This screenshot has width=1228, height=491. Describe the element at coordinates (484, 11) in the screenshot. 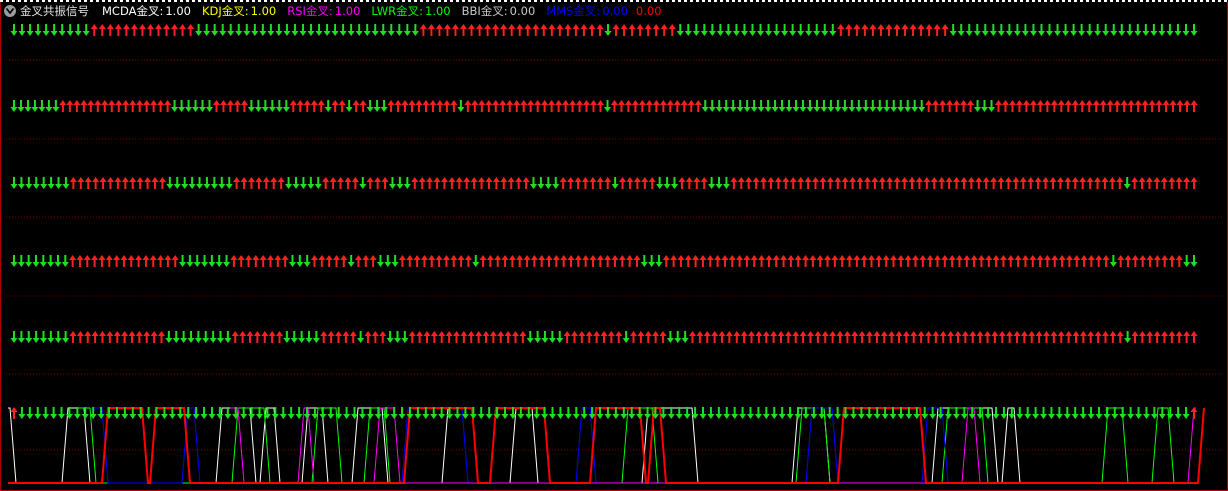

I see `legend-label: BBI金叉:` at that location.